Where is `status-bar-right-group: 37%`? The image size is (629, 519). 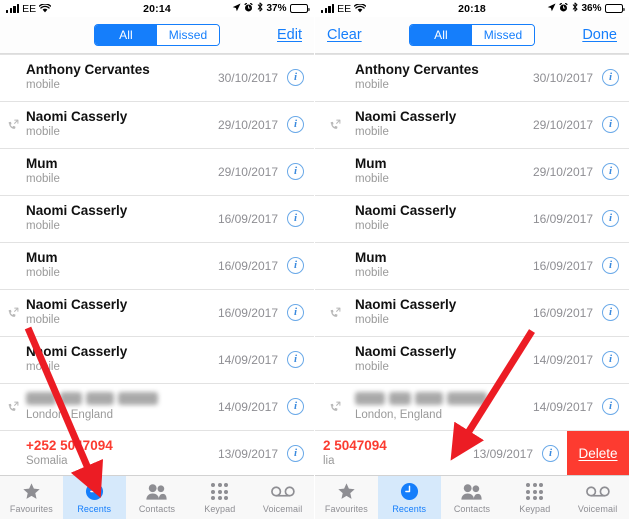 status-bar-right-group: 37% is located at coordinates (271, 8).